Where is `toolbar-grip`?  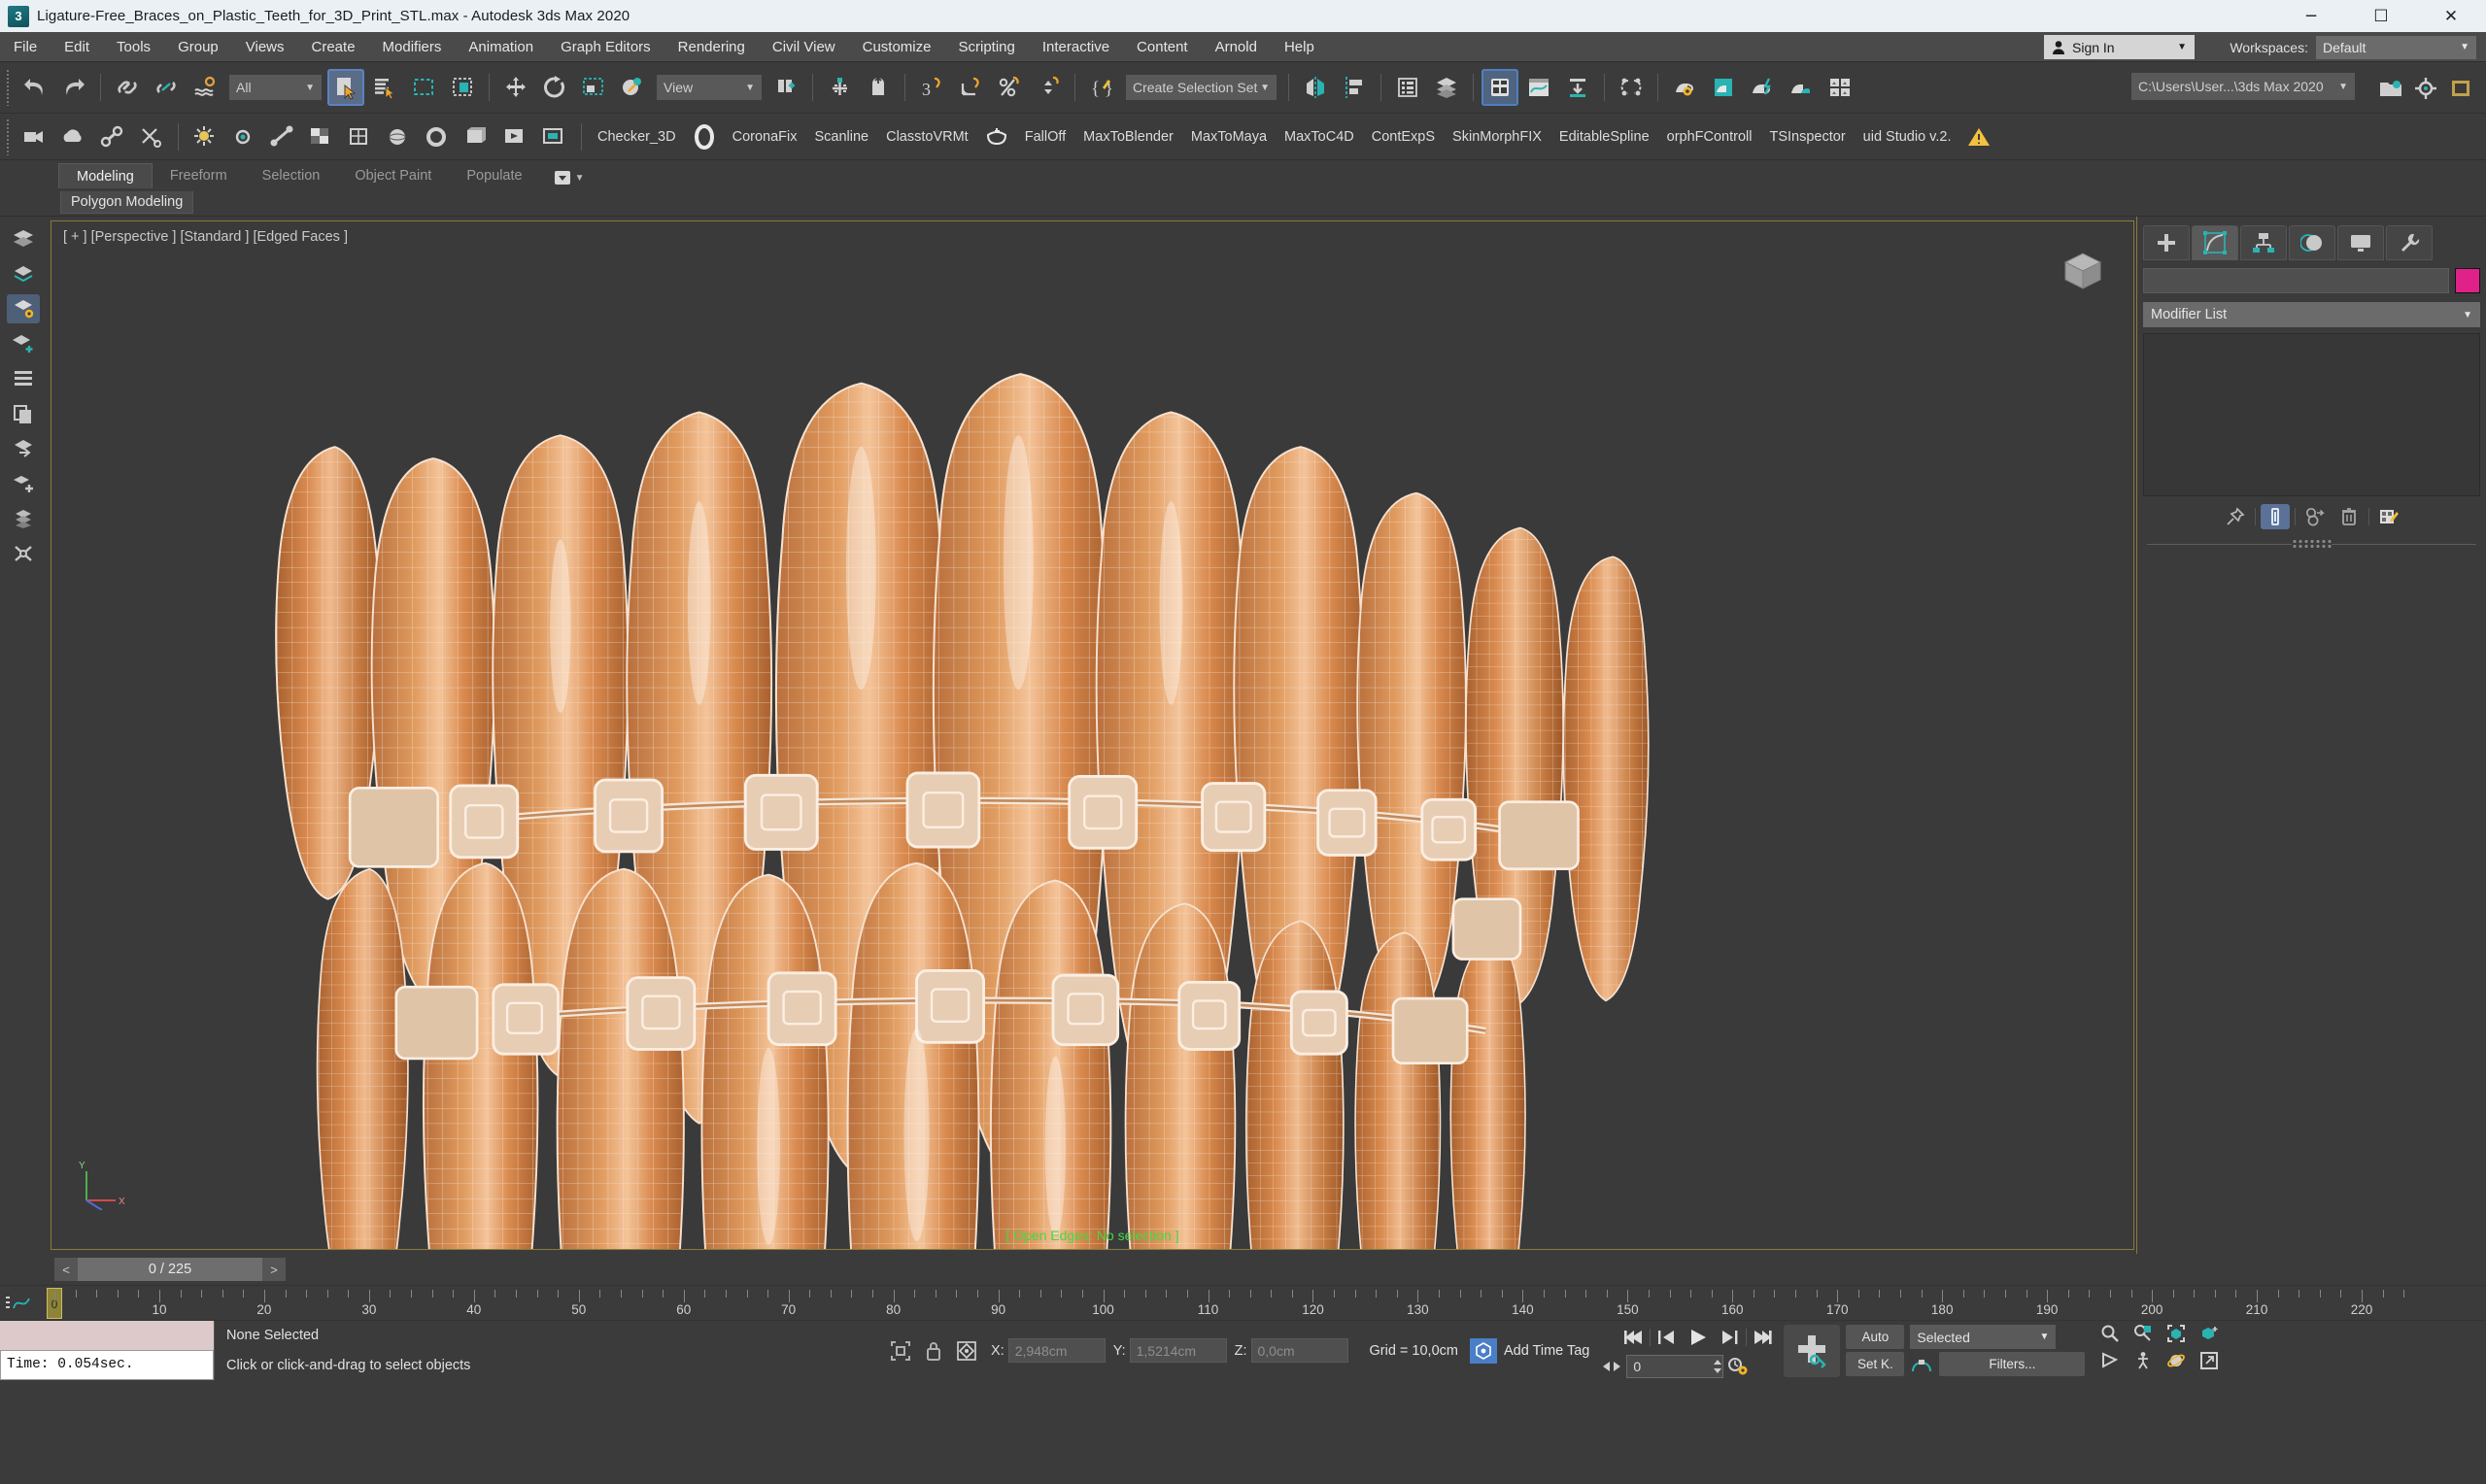
toolbar-grip is located at coordinates (7, 136).